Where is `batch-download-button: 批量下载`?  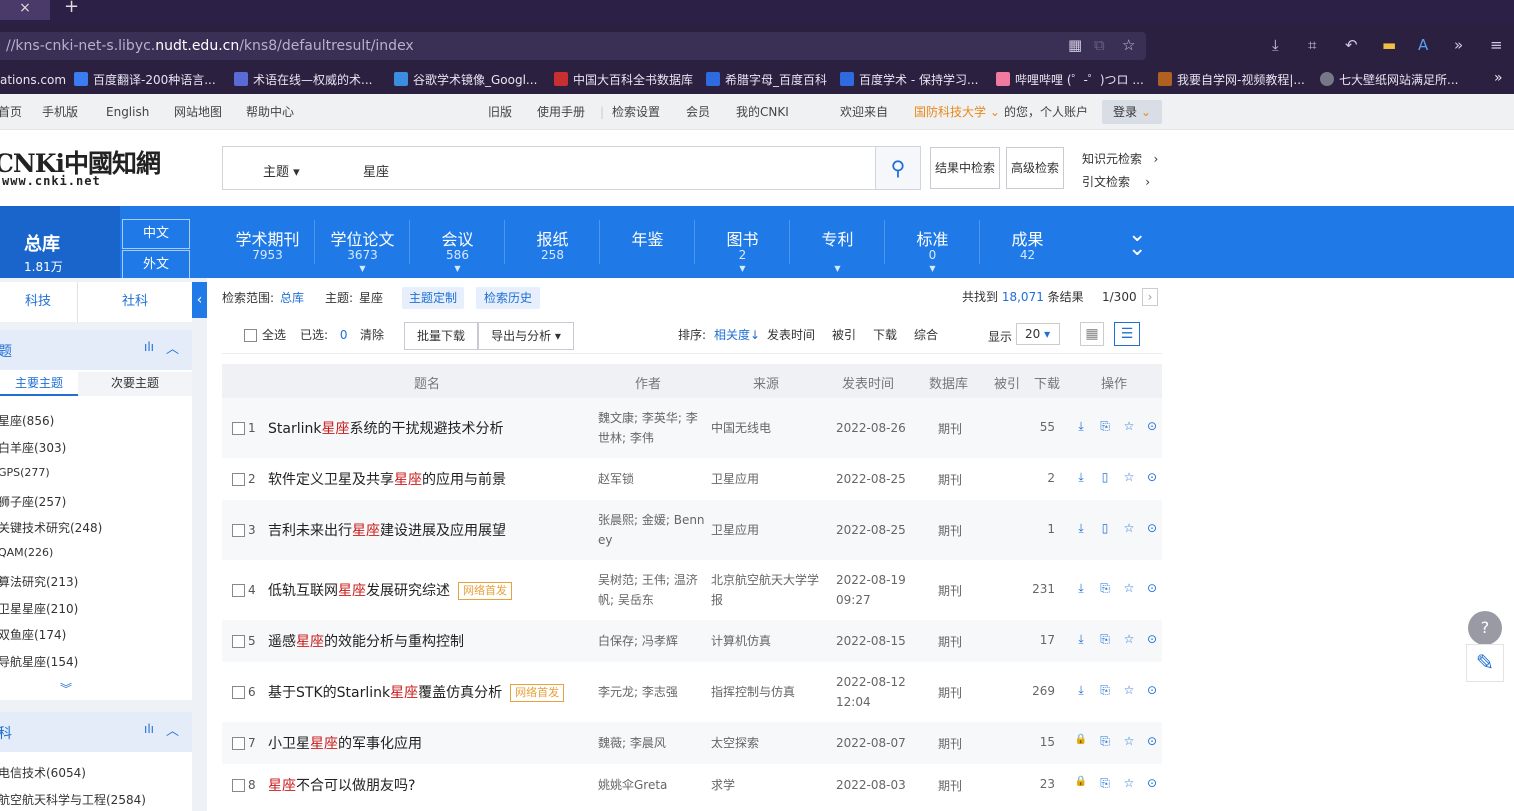
batch-download-button: 批量下载 is located at coordinates (441, 336).